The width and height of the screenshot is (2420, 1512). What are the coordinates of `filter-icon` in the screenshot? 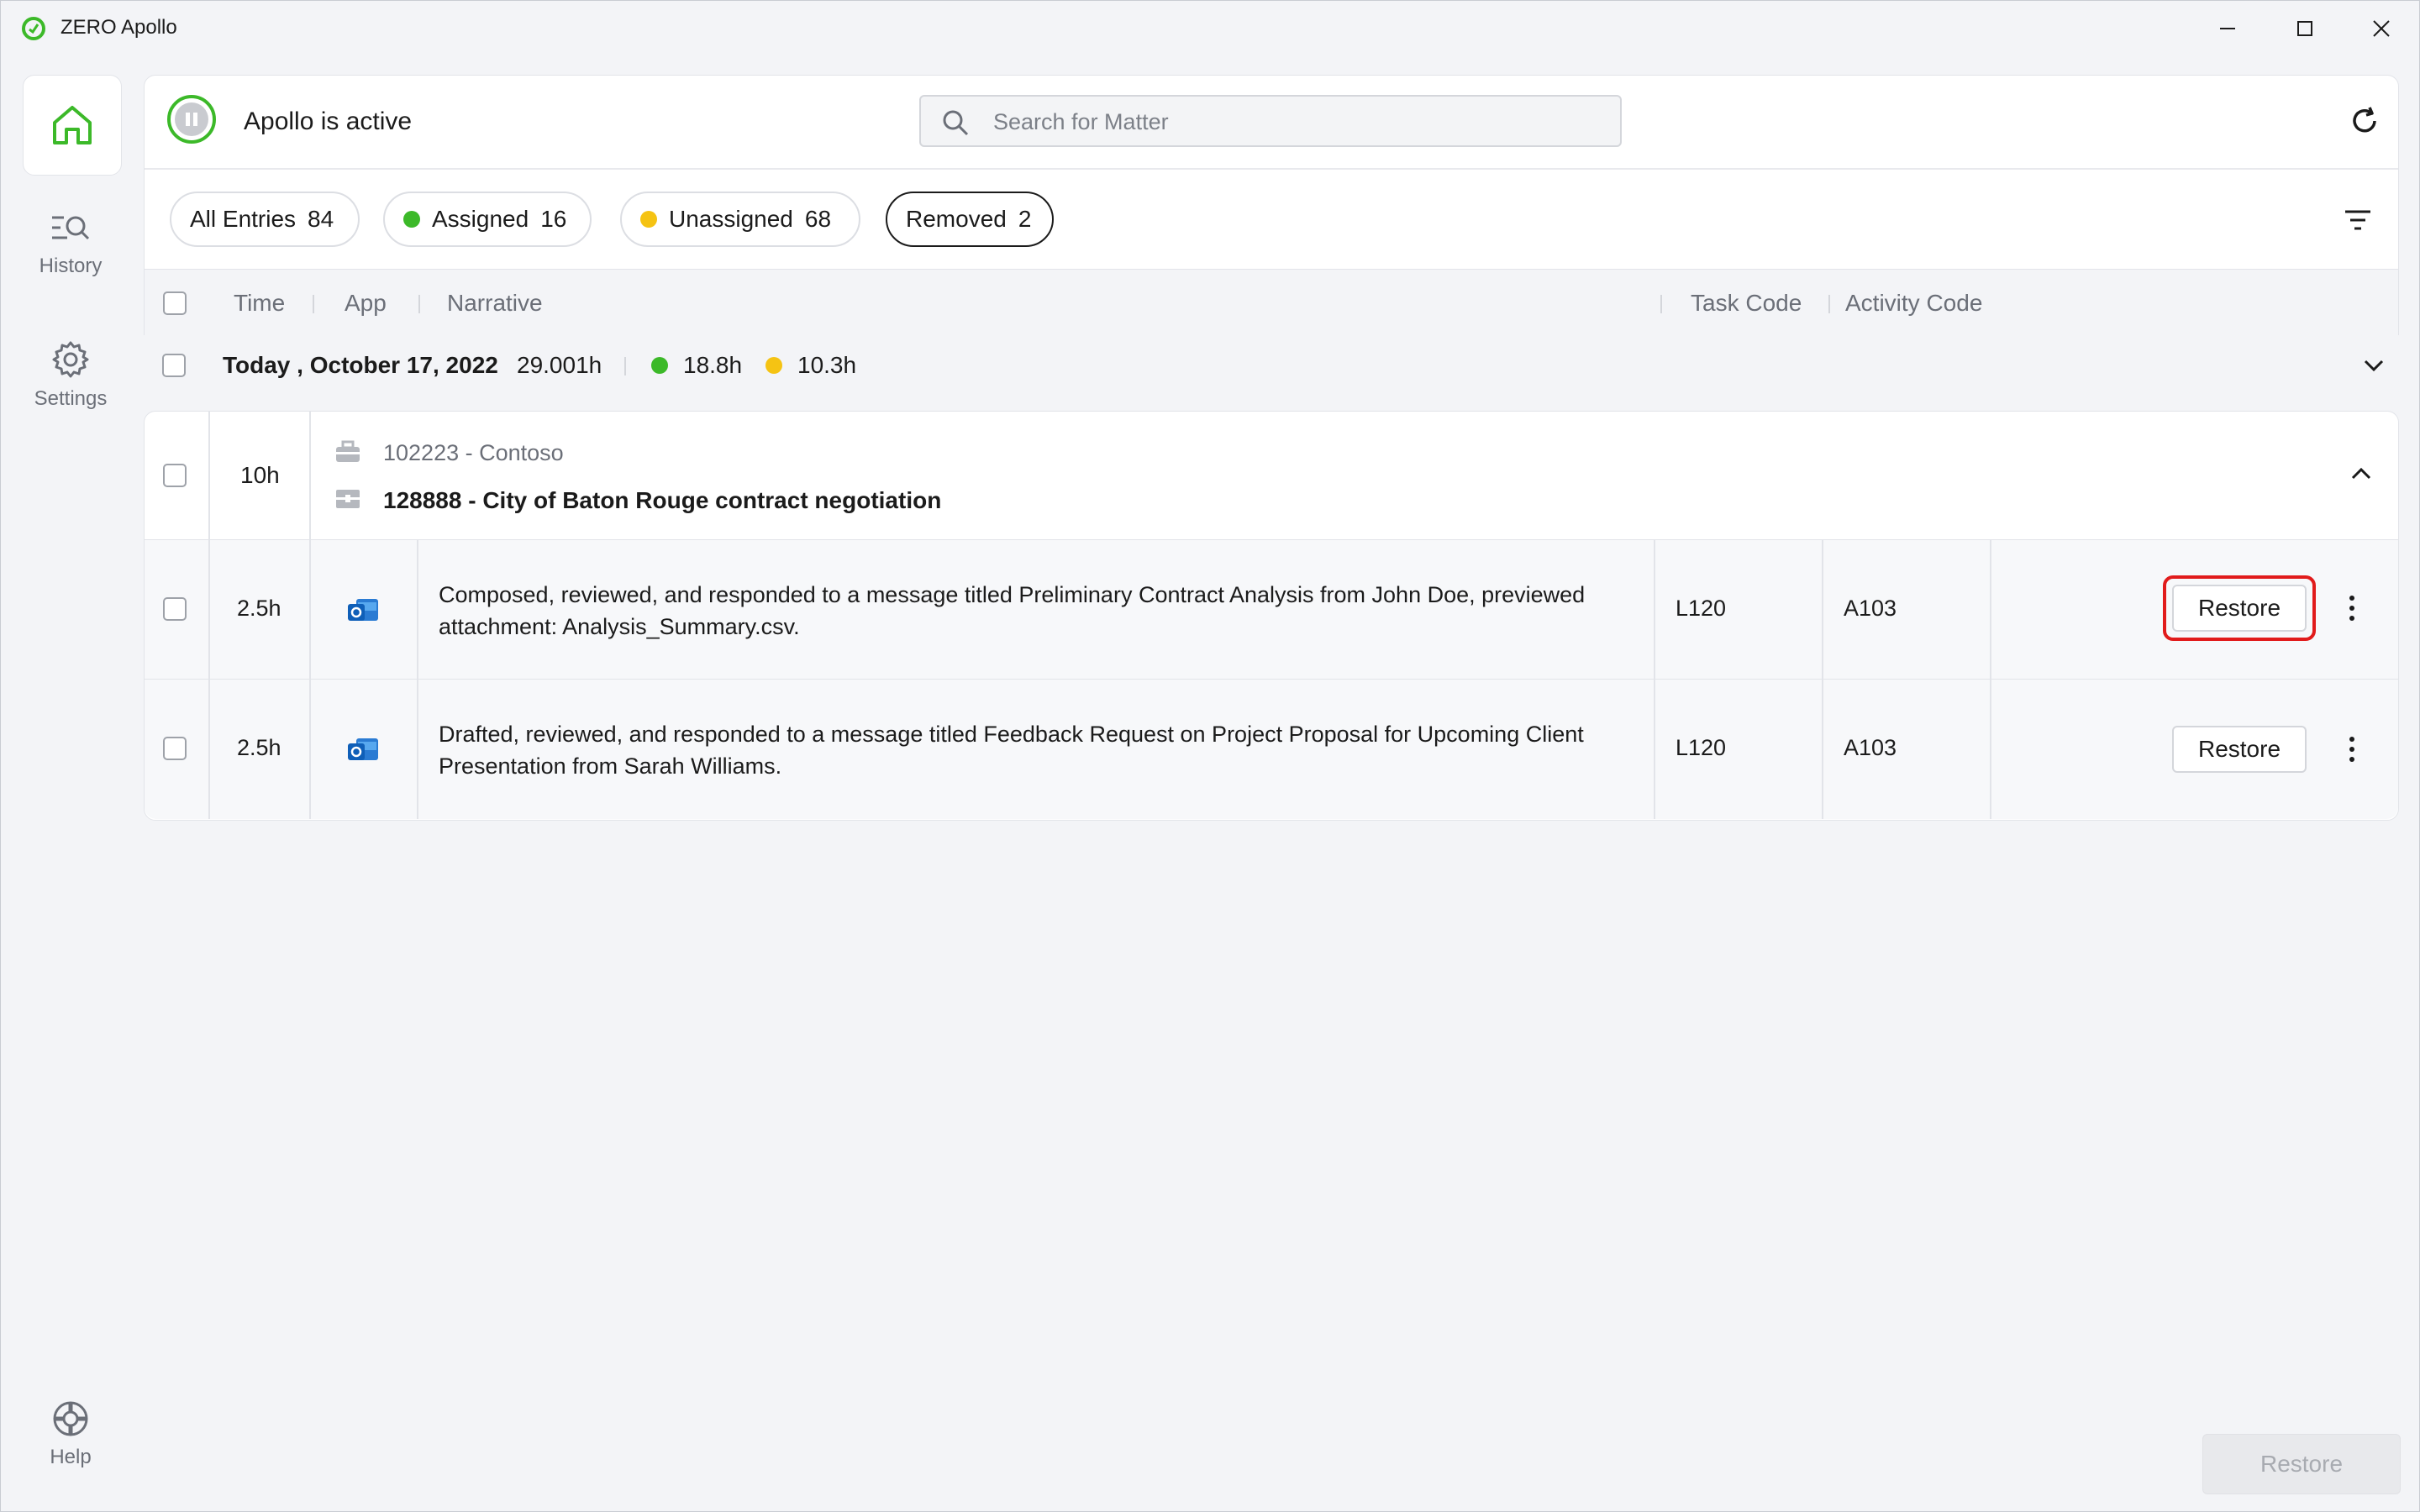 It's located at (2357, 220).